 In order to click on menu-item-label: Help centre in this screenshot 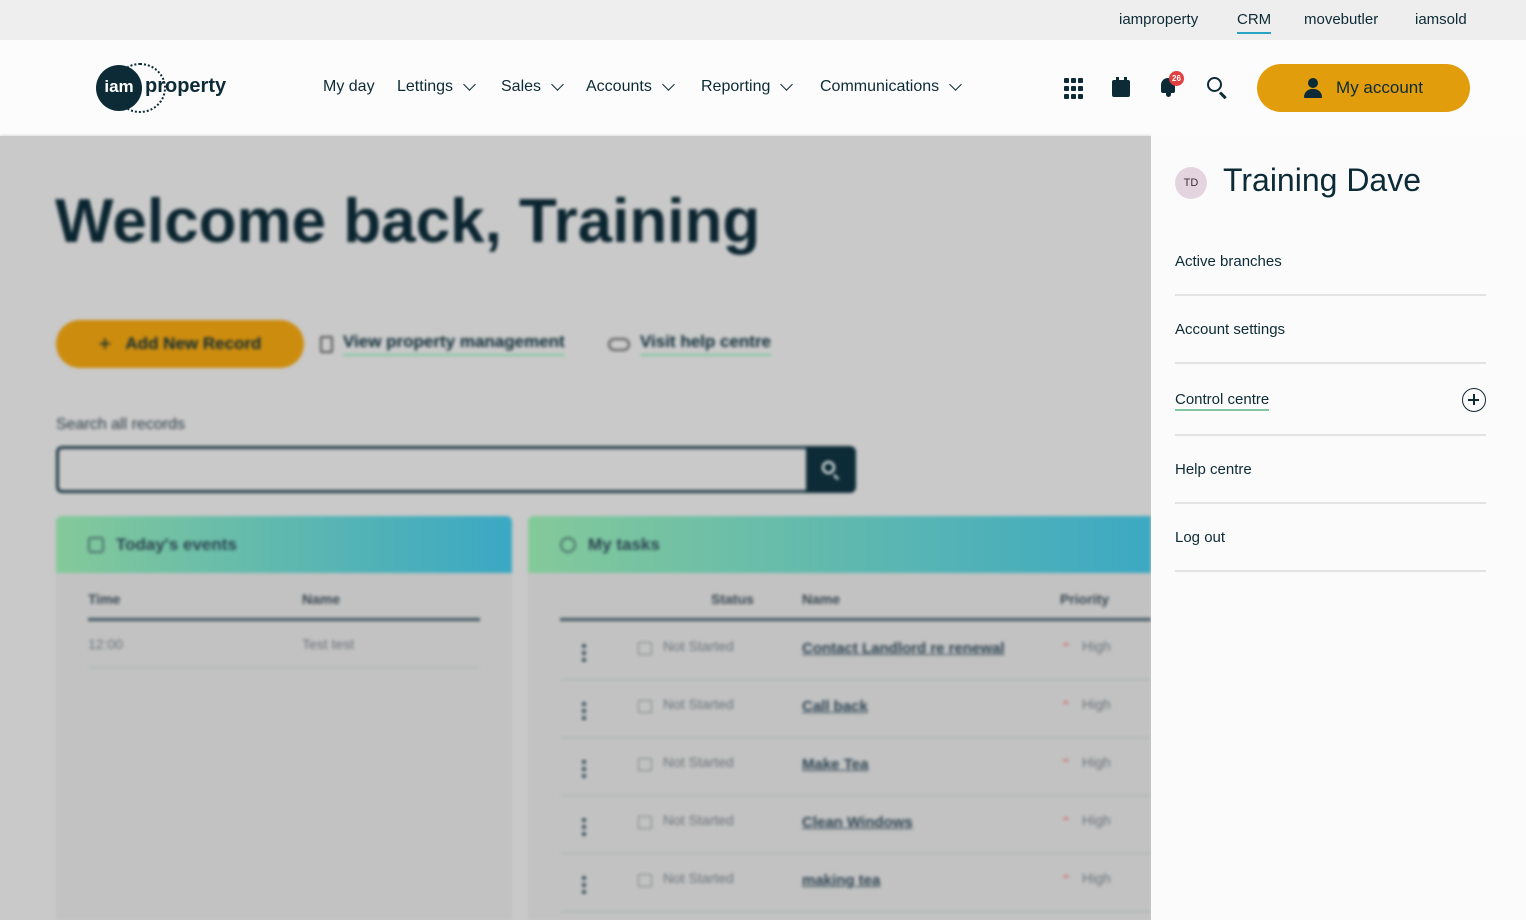, I will do `click(1213, 469)`.